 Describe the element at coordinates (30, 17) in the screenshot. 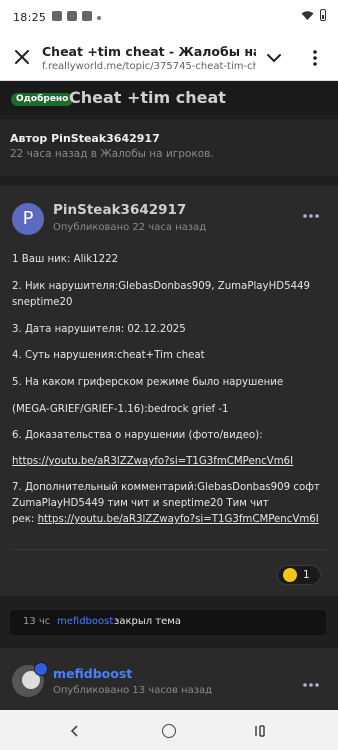

I see `clock: 18:25` at that location.